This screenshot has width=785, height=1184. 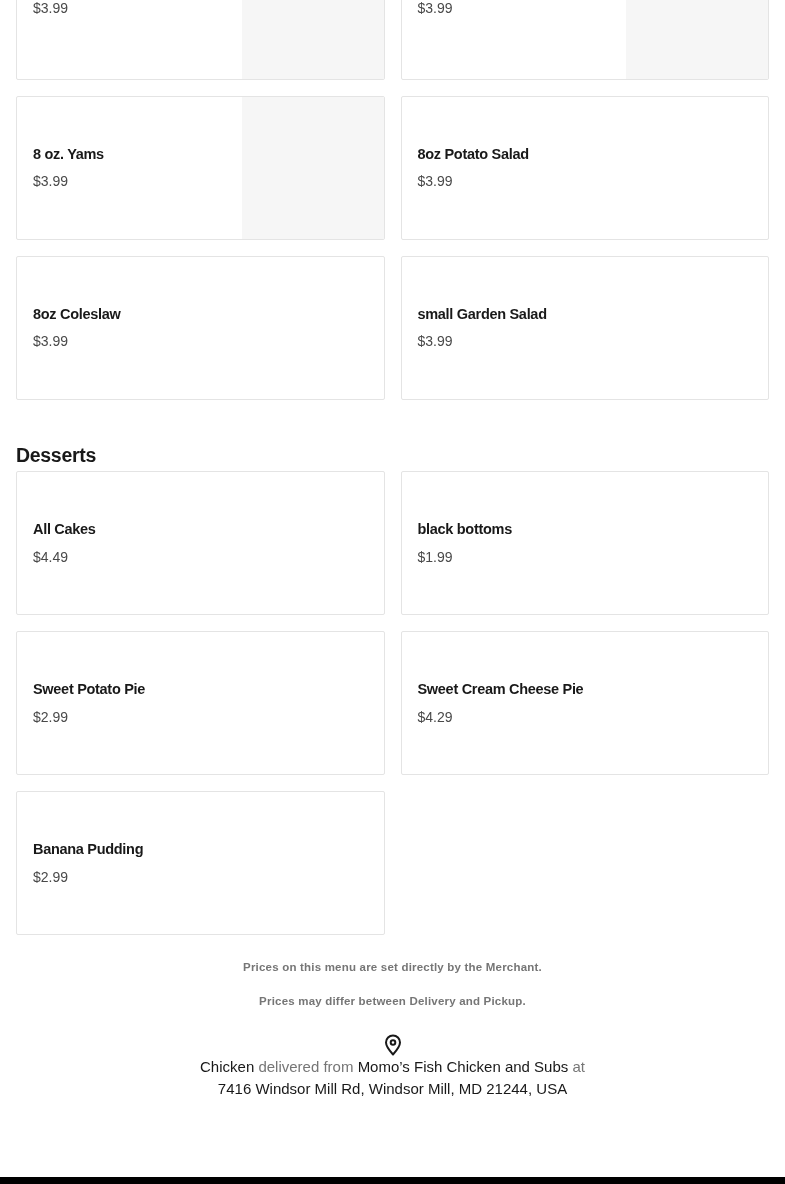 What do you see at coordinates (200, 543) in the screenshot?
I see `menu-item-card: All Cakes $4.49` at bounding box center [200, 543].